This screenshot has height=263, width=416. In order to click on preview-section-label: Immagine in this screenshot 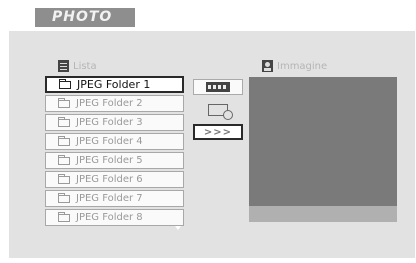, I will do `click(294, 66)`.